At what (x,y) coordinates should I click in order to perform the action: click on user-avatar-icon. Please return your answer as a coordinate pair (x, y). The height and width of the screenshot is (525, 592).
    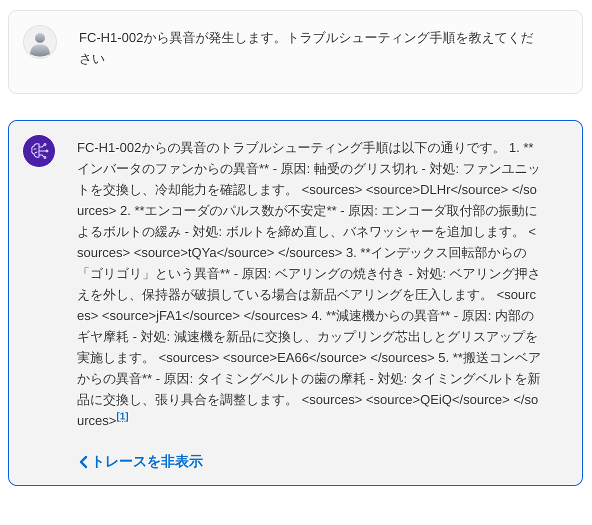
    Looking at the image, I should click on (40, 42).